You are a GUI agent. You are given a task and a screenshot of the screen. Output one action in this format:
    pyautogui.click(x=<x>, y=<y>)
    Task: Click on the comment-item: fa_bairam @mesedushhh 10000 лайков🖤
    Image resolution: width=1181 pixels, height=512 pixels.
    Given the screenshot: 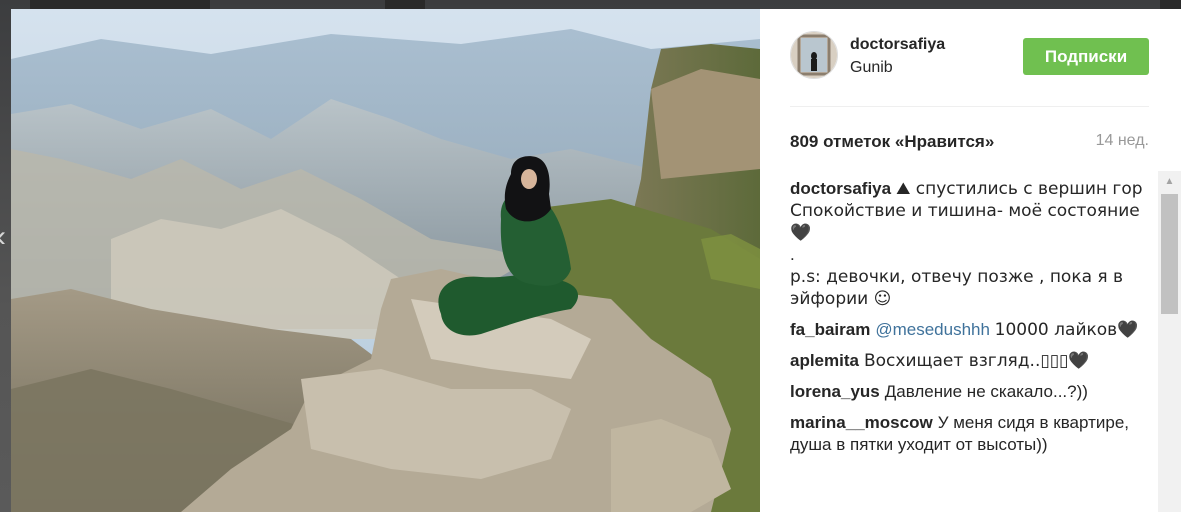 What is the action you would take?
    pyautogui.click(x=973, y=330)
    